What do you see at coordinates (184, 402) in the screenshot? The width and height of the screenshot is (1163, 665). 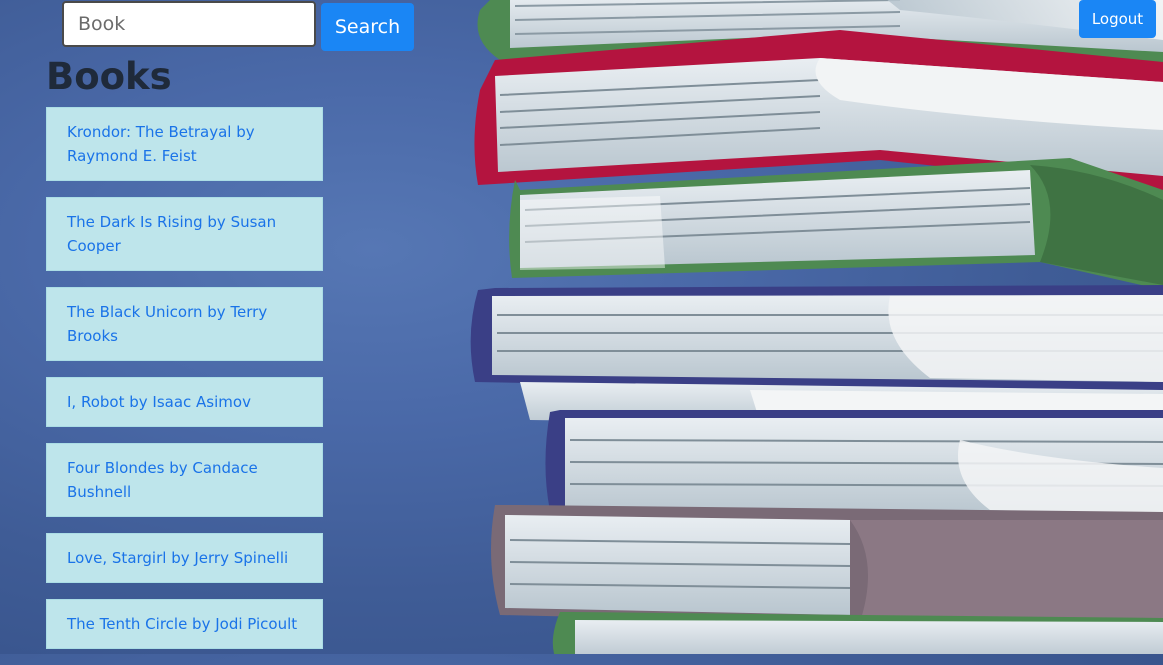 I see `book-list-item: I, Robot by Isaac Asimov` at bounding box center [184, 402].